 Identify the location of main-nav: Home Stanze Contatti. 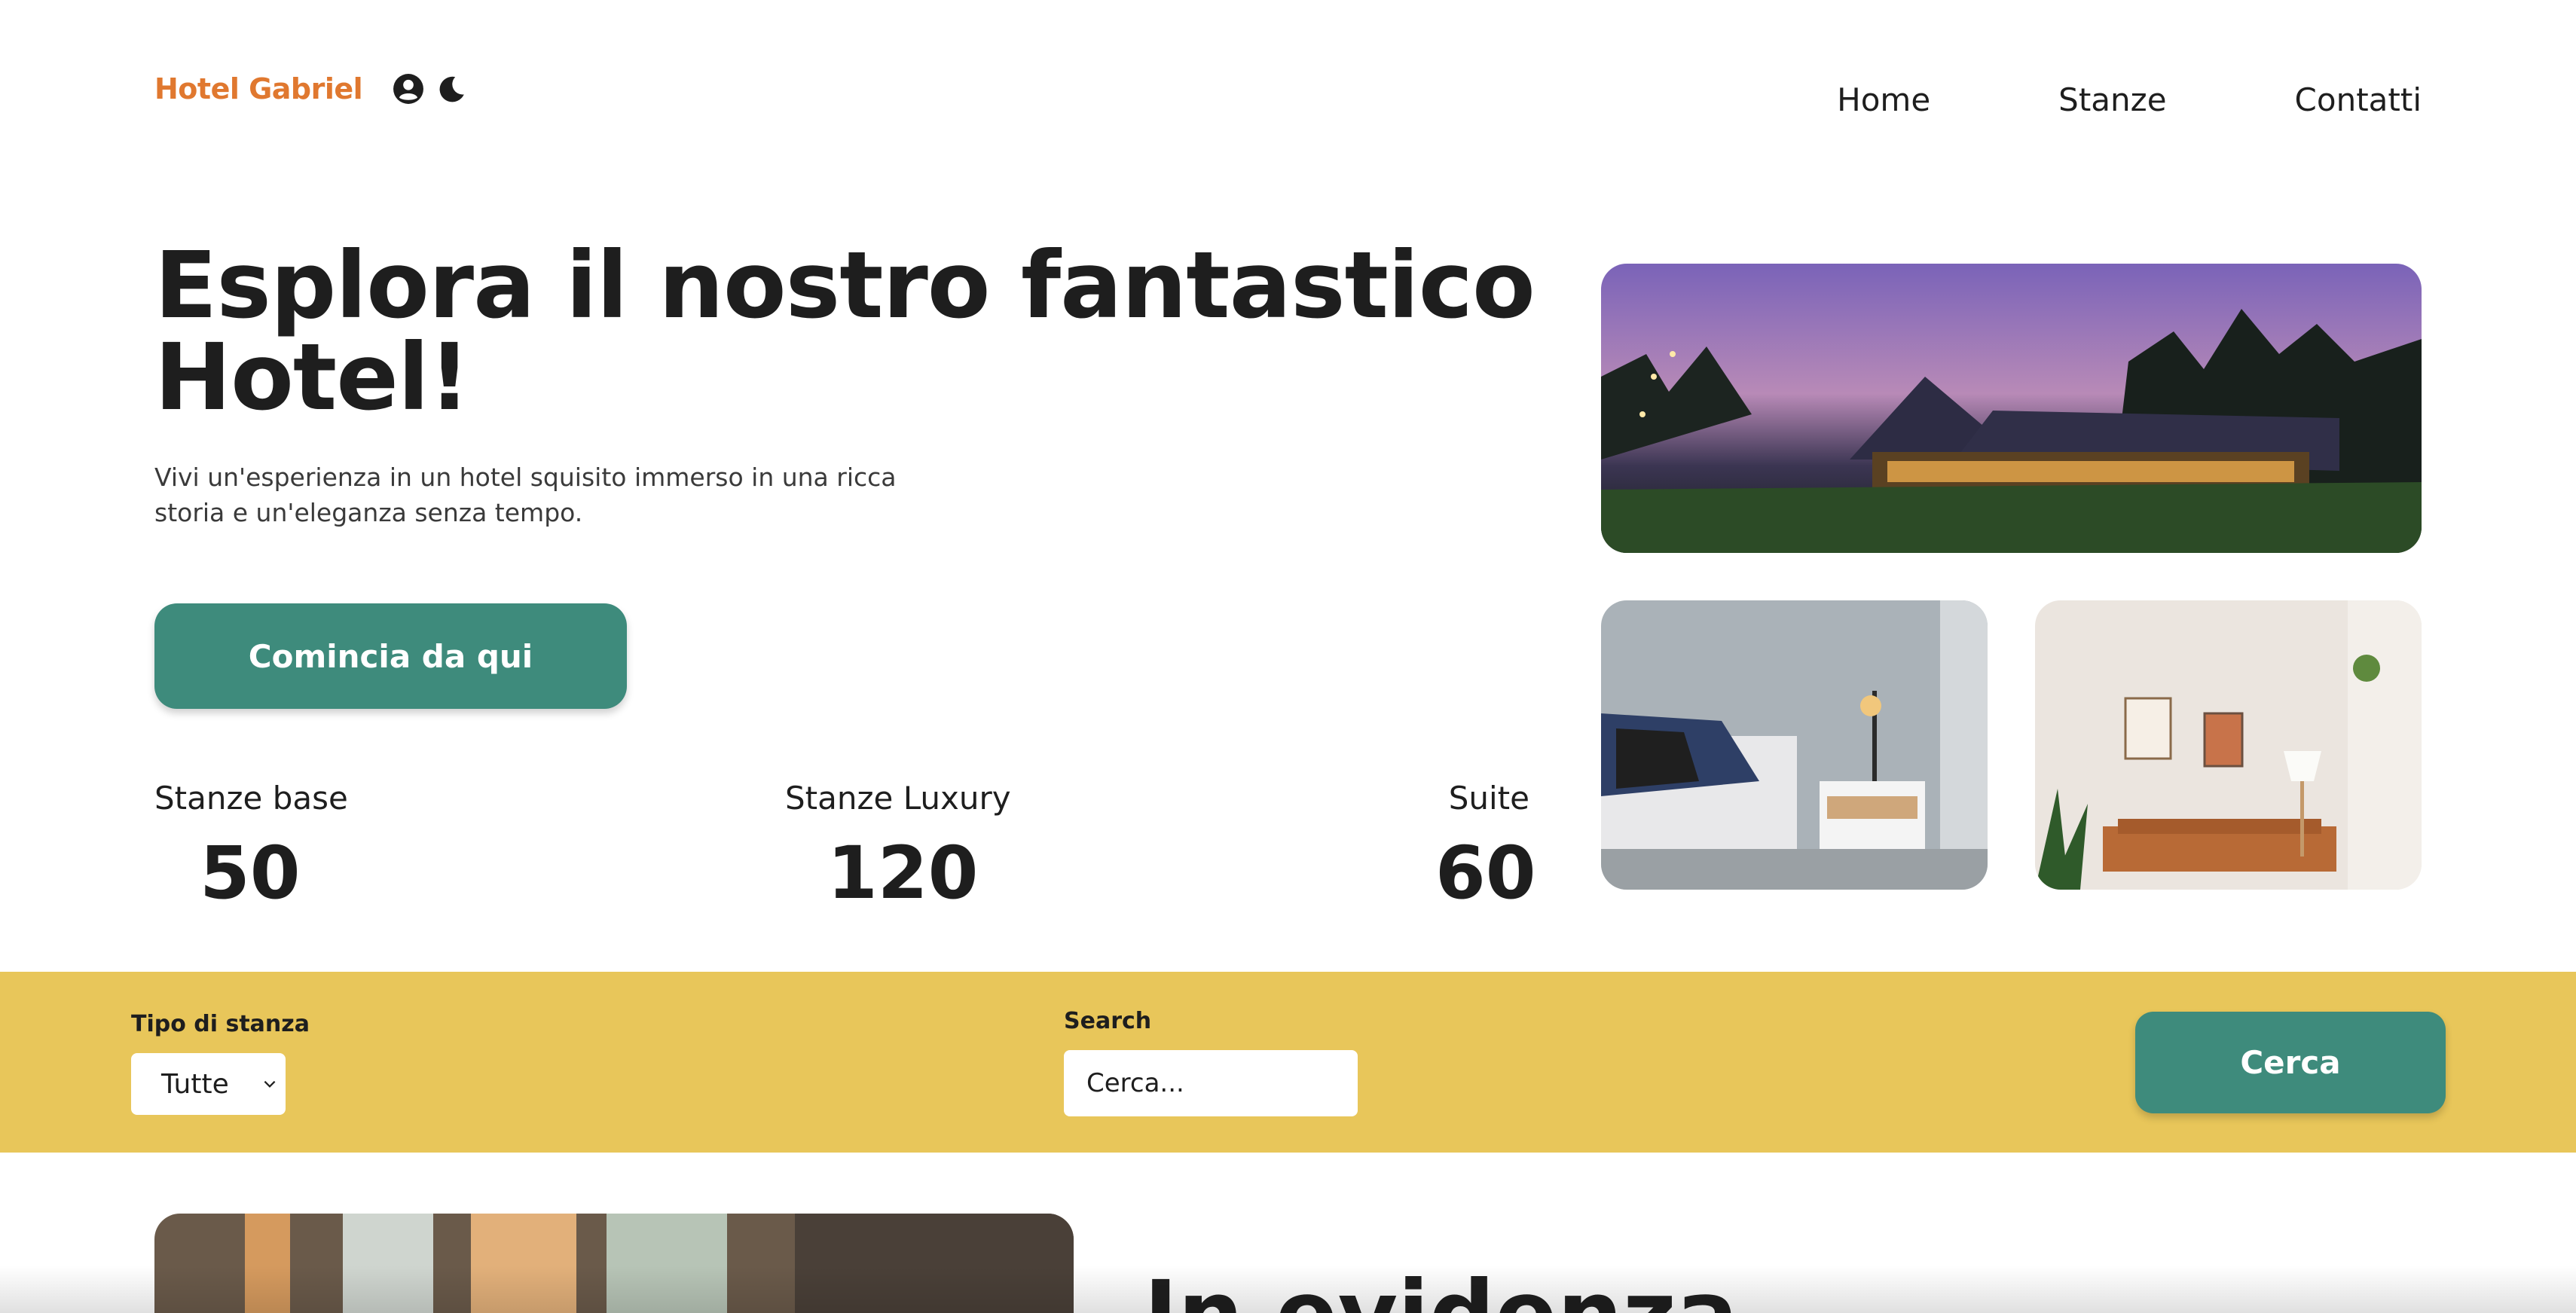
(2129, 100).